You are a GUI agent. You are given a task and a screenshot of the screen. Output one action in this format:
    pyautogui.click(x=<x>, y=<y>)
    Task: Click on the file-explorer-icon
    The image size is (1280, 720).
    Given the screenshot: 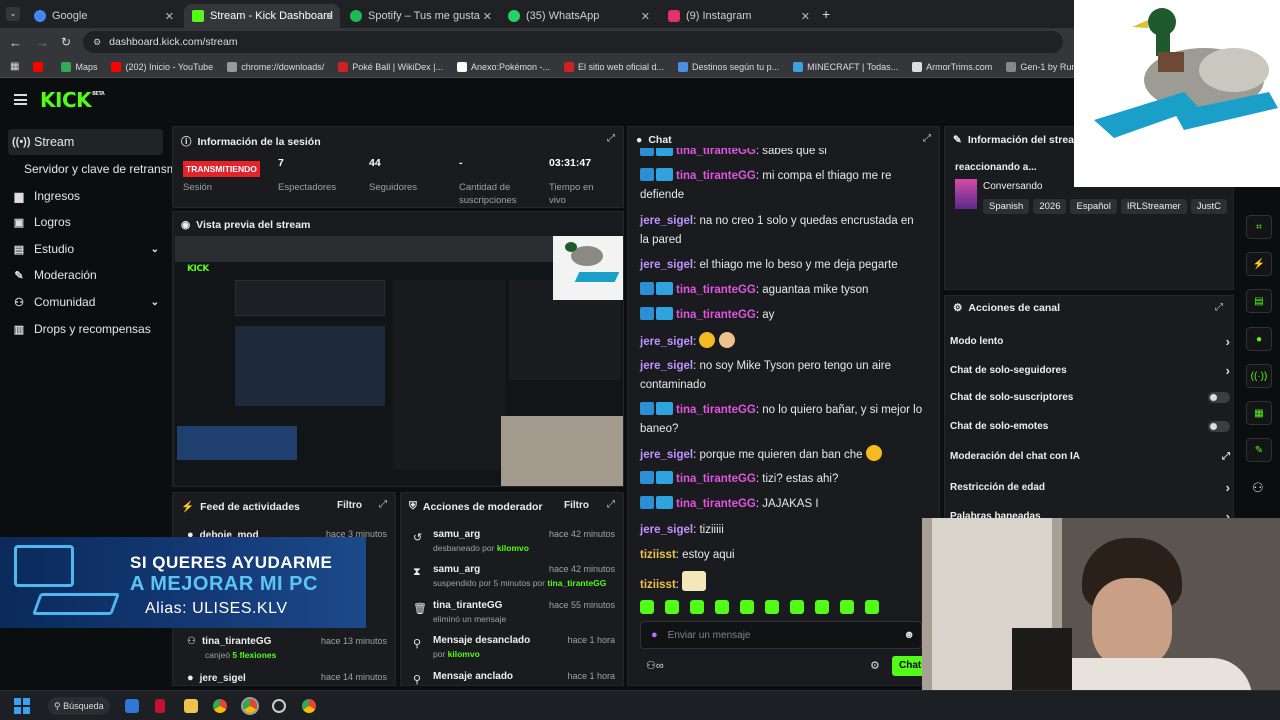 What is the action you would take?
    pyautogui.click(x=191, y=706)
    